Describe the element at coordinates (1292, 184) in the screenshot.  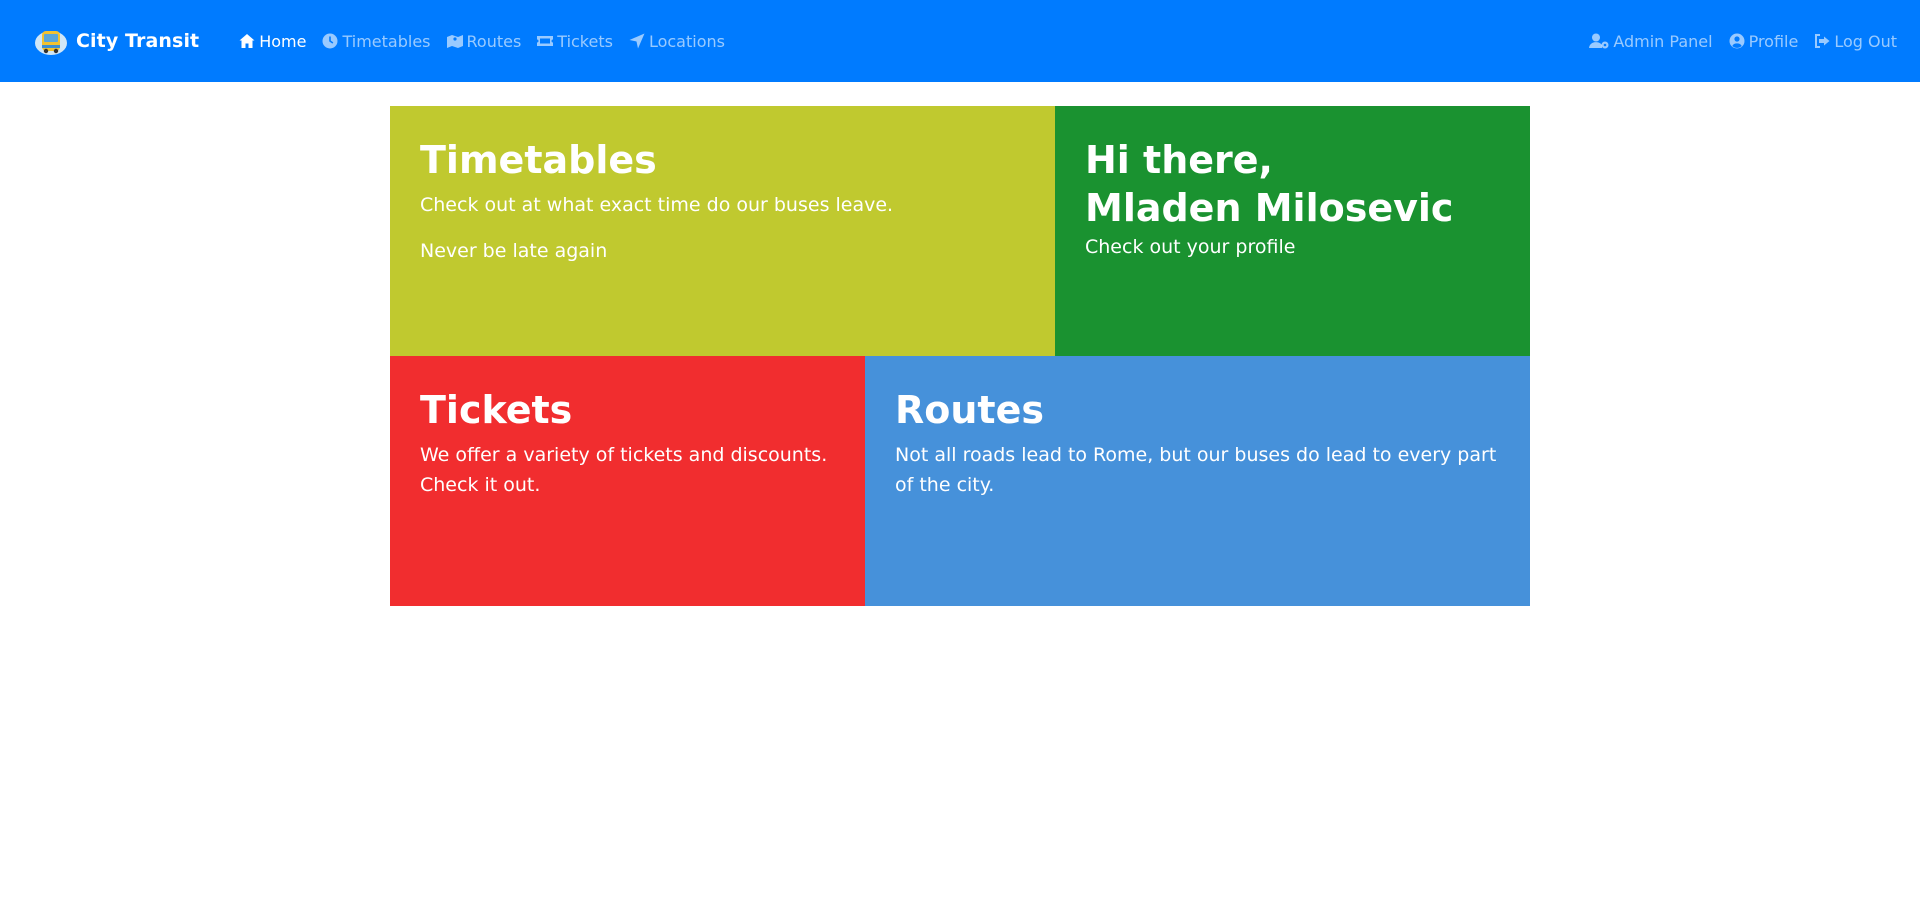
I see `greeting-title: Hi there, Mladen Milosevic` at that location.